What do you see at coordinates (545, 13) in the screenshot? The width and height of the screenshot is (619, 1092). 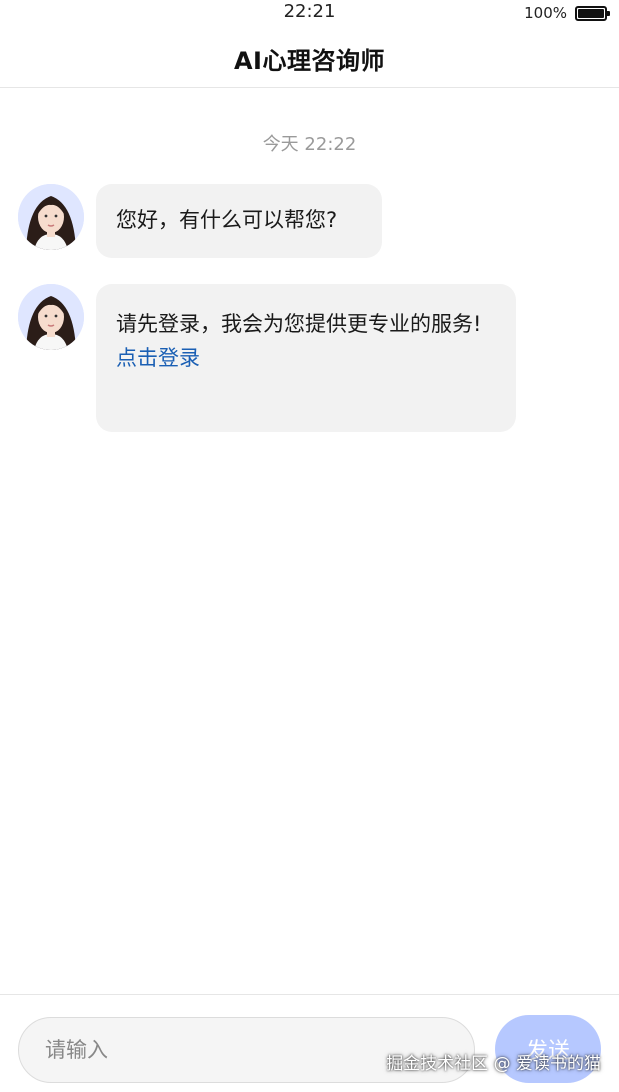 I see `battery-percent: 100%` at bounding box center [545, 13].